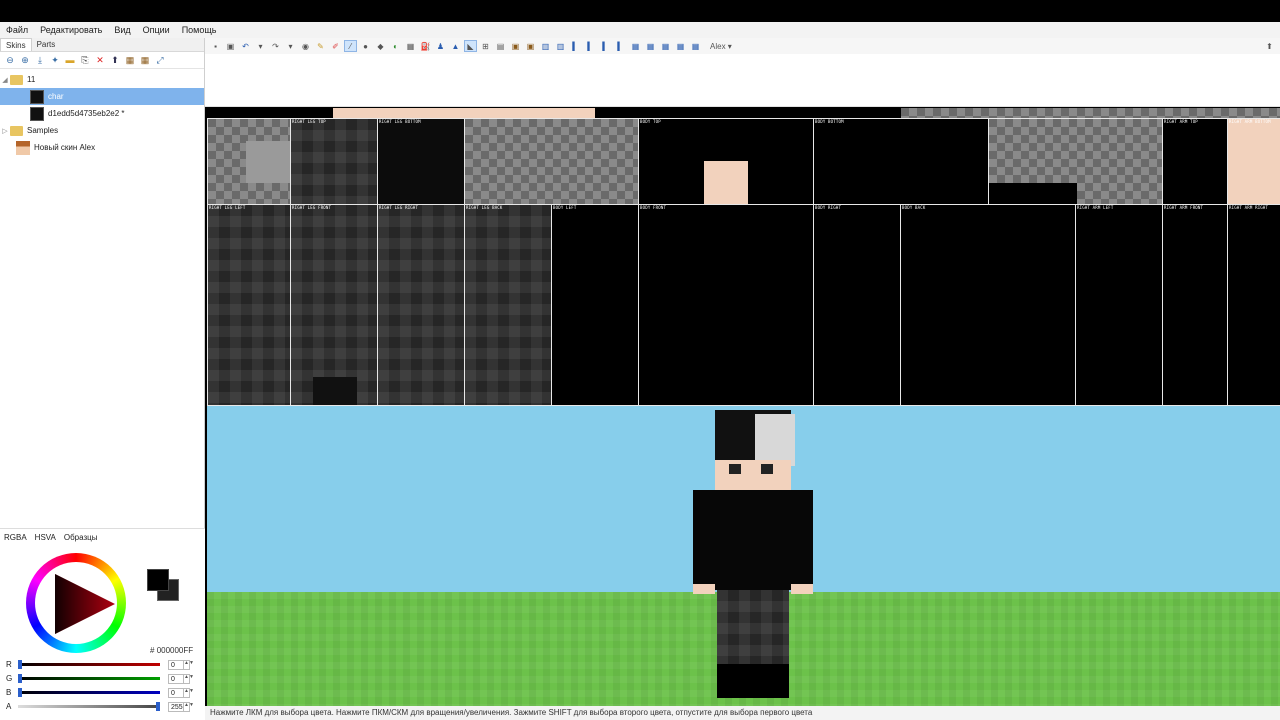 This screenshot has width=1280, height=720. Describe the element at coordinates (1195, 161) in the screenshot. I see `part-right-arm-top: RIGHT ARM TOP` at that location.